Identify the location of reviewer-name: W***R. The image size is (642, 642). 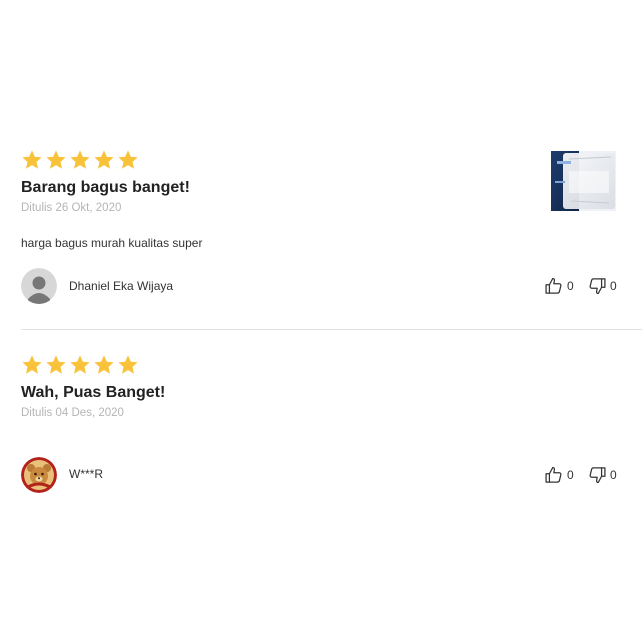
(86, 474).